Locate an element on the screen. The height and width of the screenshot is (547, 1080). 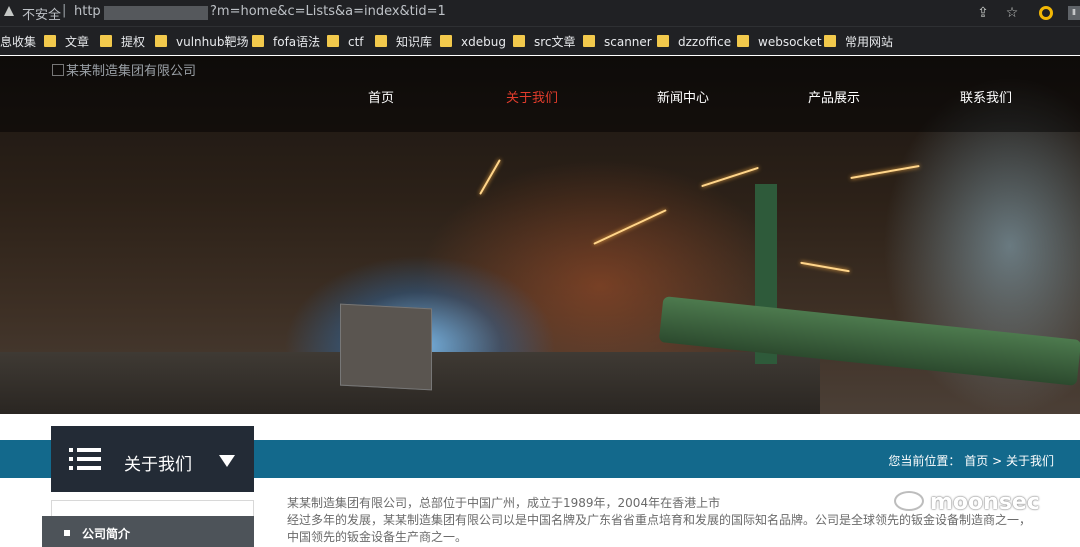
breadcrumb: 您当前位置： 首页 > 关于我们 is located at coordinates (971, 460).